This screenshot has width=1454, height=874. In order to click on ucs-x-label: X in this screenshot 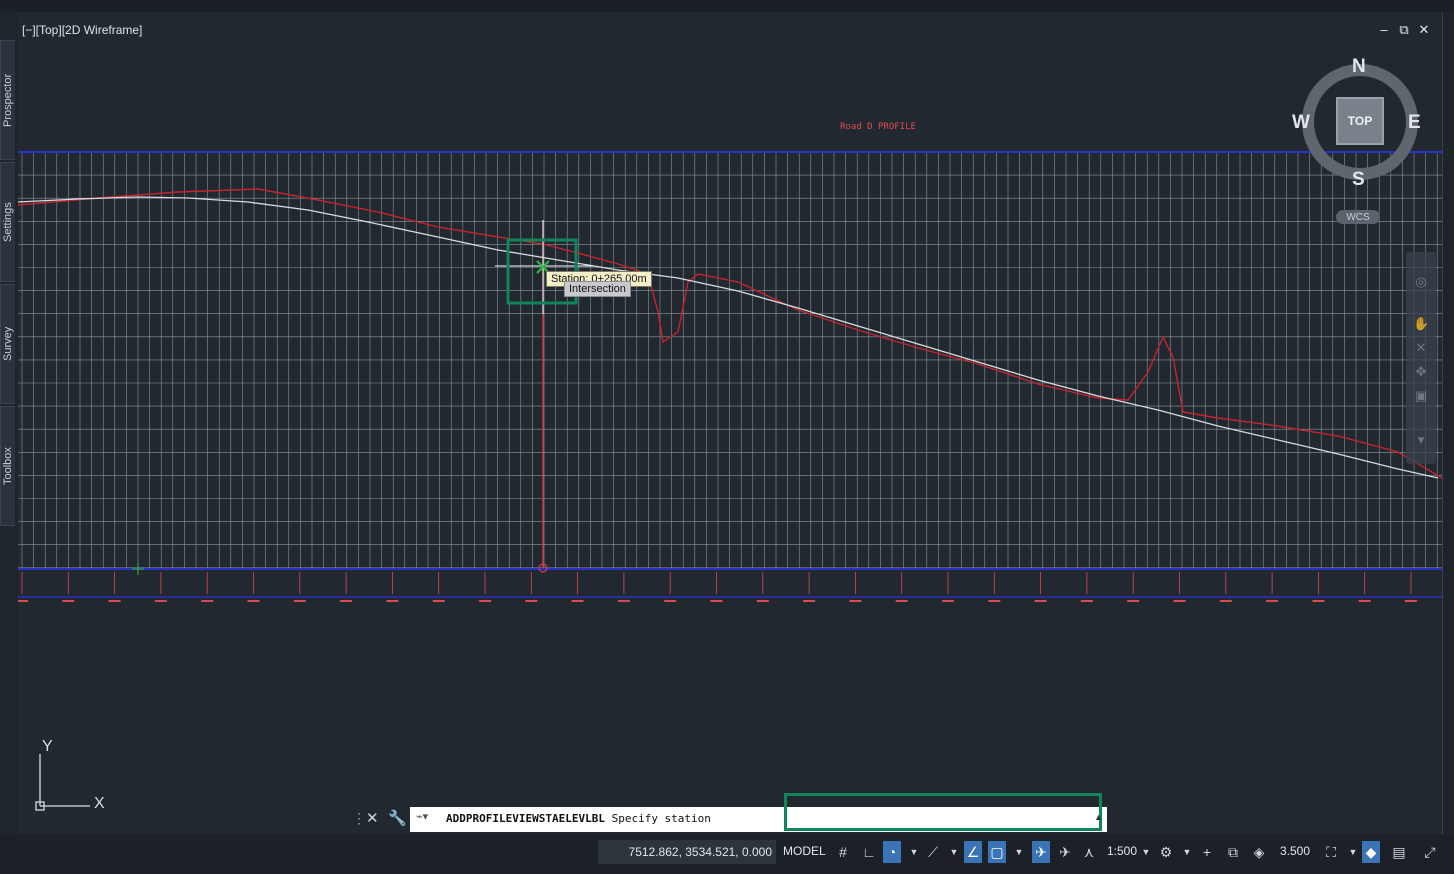, I will do `click(99, 803)`.